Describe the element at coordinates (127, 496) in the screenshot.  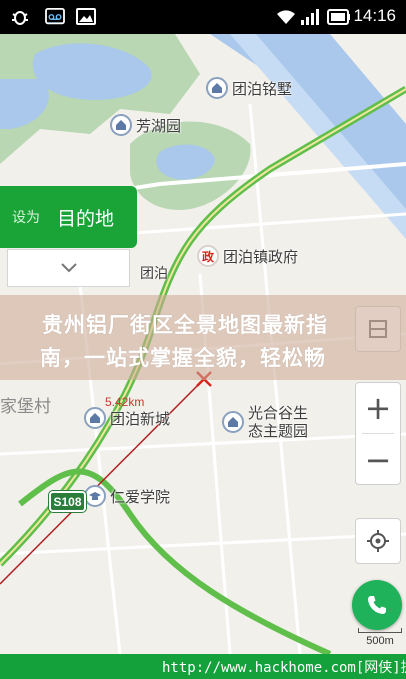
I see `poi-renai-college: 仁爱学院` at that location.